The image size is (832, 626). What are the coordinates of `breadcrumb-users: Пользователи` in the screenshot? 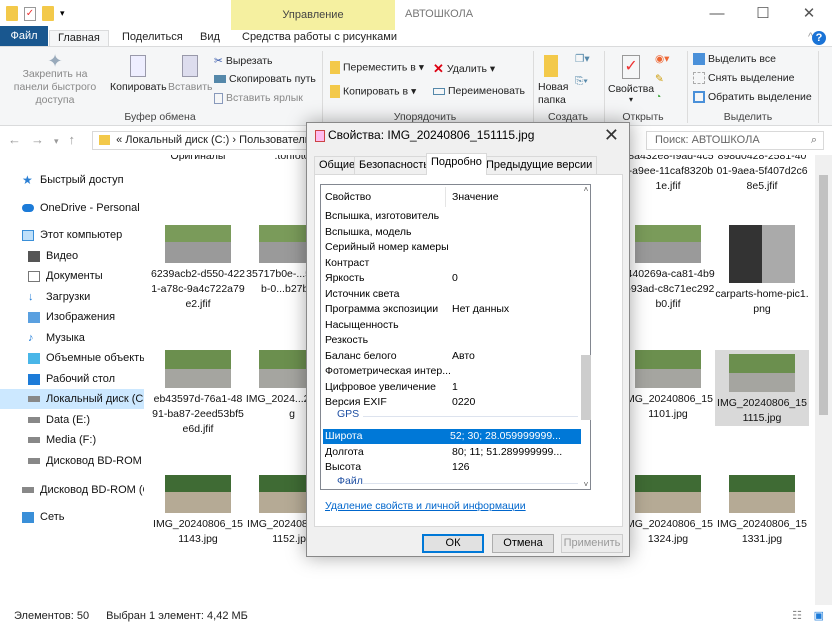 It's located at (275, 140).